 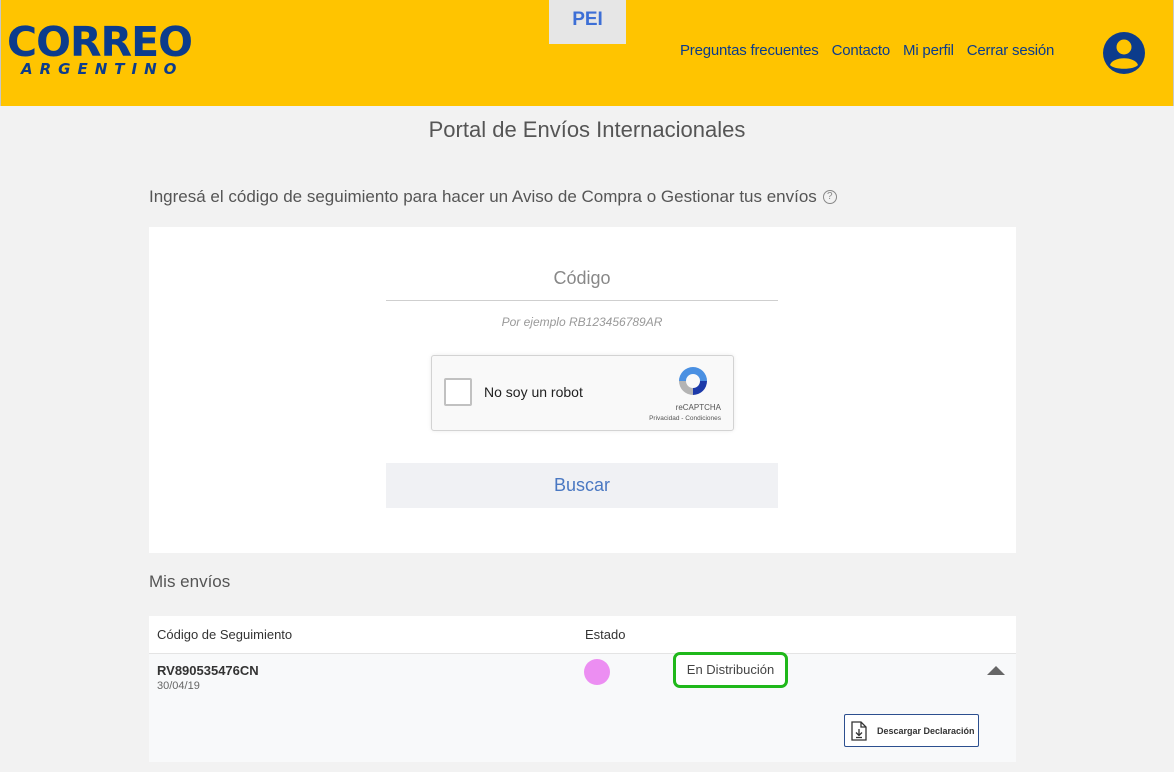 What do you see at coordinates (926, 730) in the screenshot?
I see `download-declaration-label: Descargar Declaración` at bounding box center [926, 730].